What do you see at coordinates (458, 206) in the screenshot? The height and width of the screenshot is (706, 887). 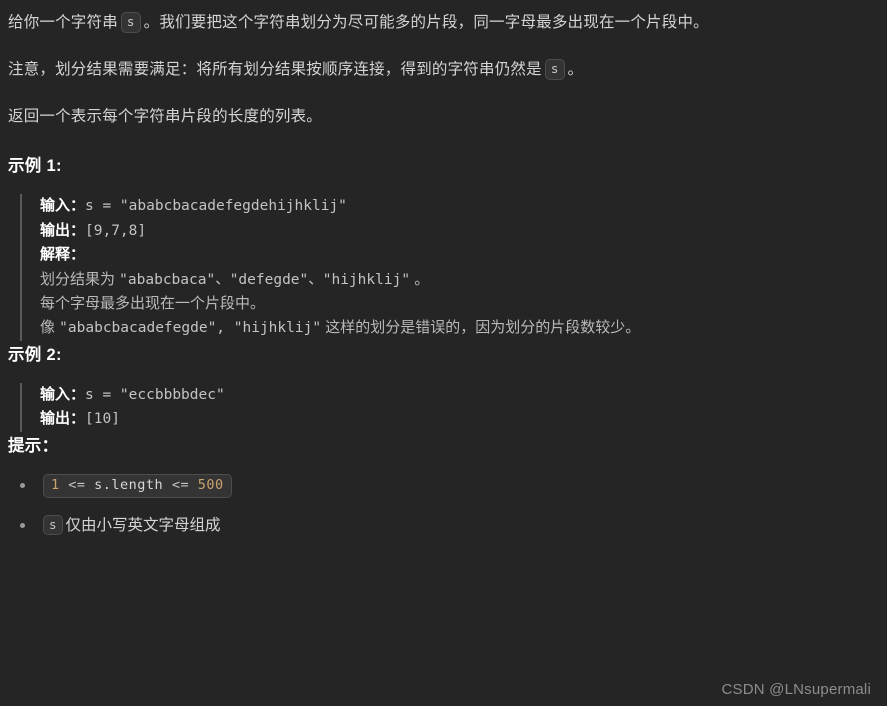 I see `example-1-input-line: 输入：s = "ababcbacadefegdehijhklij"` at bounding box center [458, 206].